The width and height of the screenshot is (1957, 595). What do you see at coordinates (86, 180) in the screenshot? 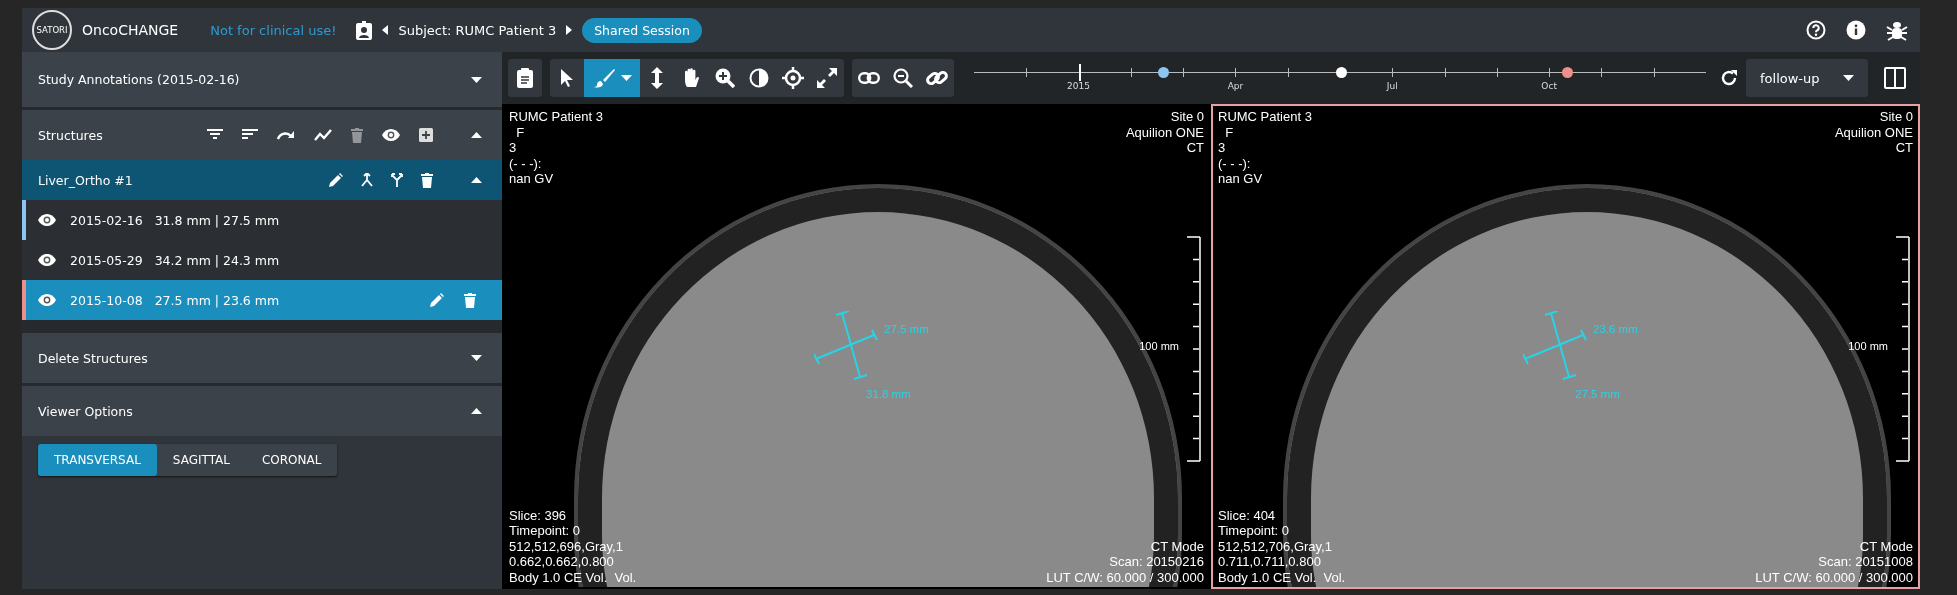
I see `structure-name: Liver_Ortho #1` at bounding box center [86, 180].